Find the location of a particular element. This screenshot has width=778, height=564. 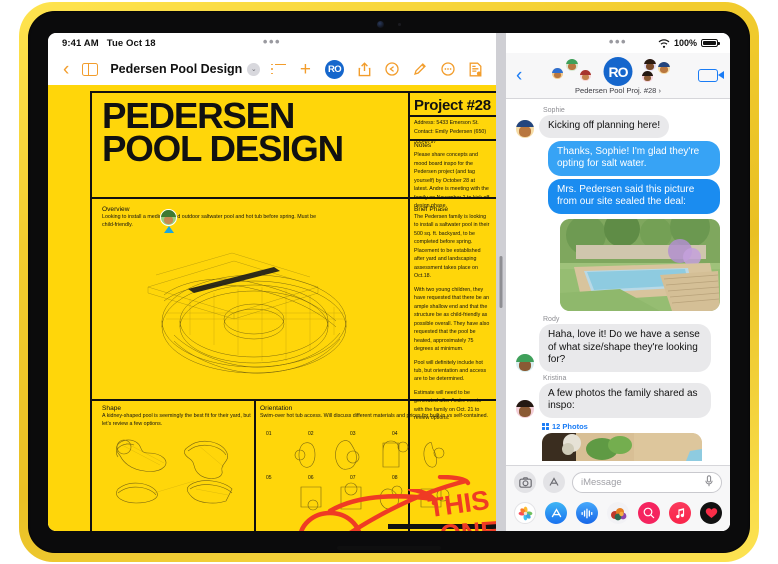

message-sender: Sophie is located at coordinates (554, 110).